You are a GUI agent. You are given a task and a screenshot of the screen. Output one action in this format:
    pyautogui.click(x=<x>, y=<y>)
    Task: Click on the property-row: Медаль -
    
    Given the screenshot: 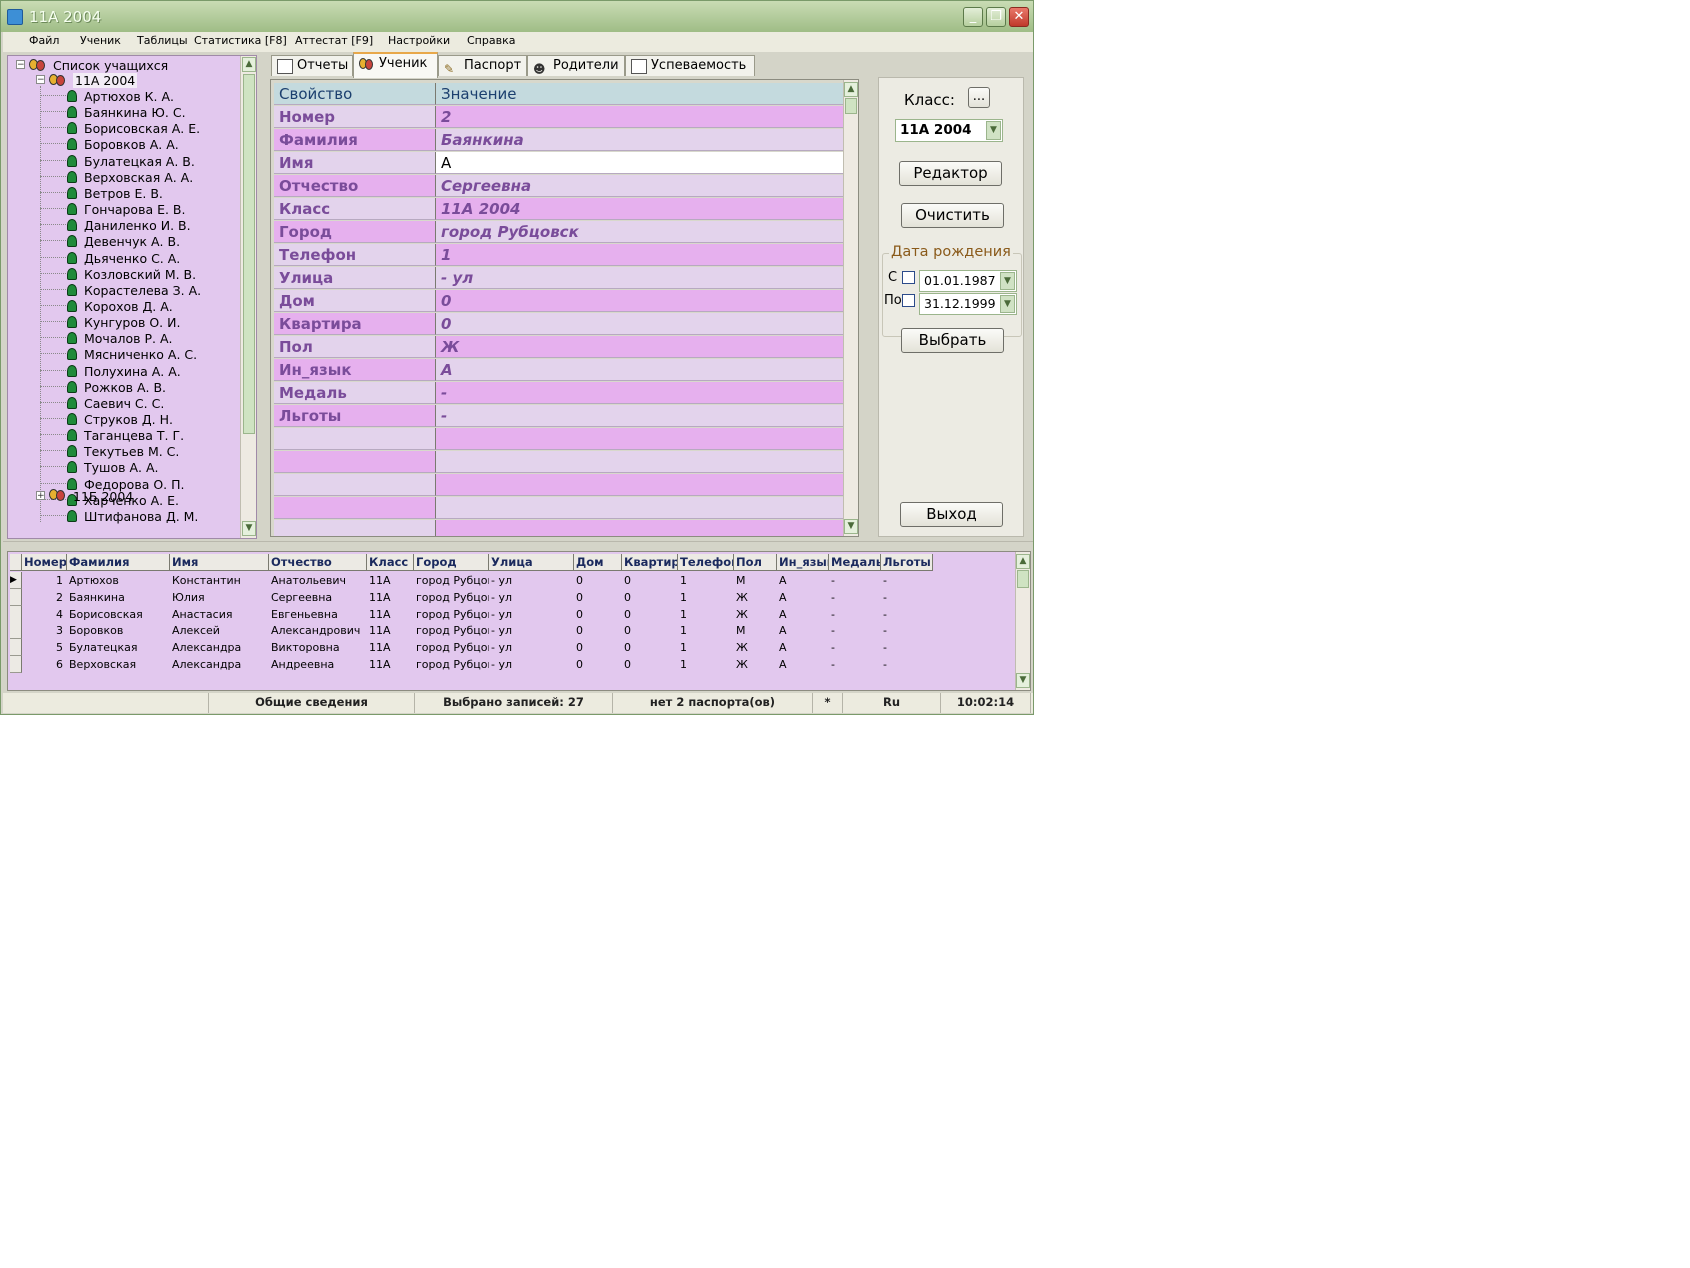 What is the action you would take?
    pyautogui.click(x=559, y=393)
    